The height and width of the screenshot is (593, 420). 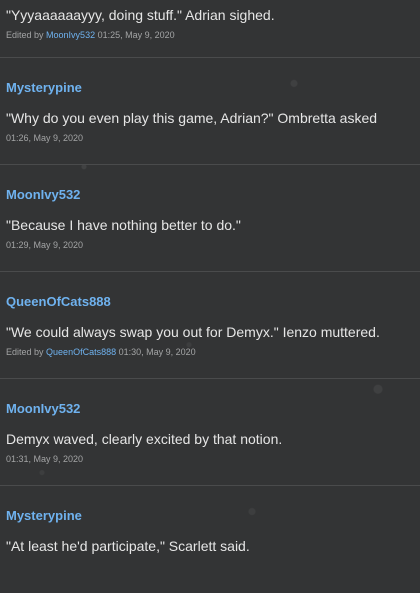 What do you see at coordinates (157, 352) in the screenshot?
I see `comment-timestamp: 01:30, May 9, 2020` at bounding box center [157, 352].